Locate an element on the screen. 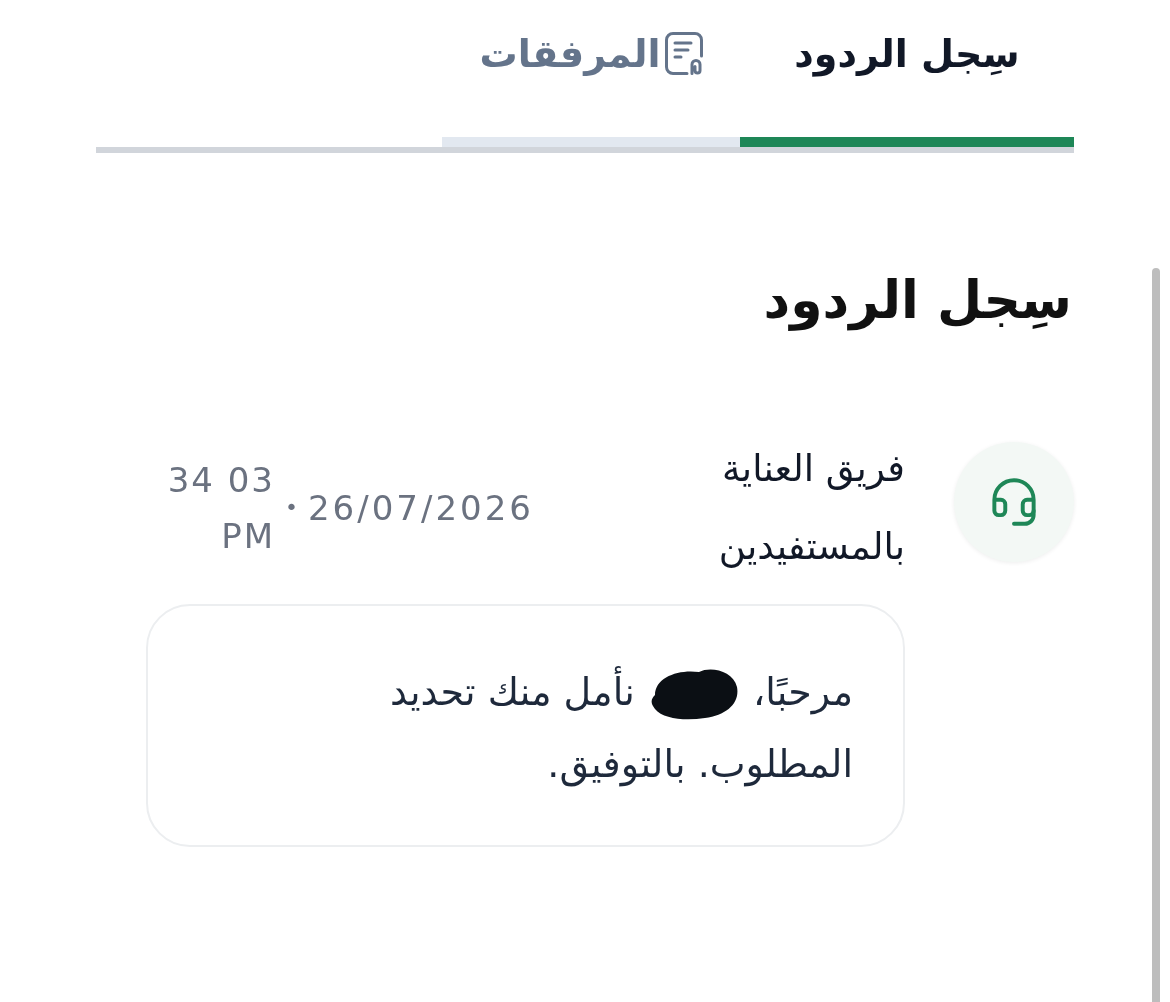 The width and height of the screenshot is (1170, 1002). tab: سِجل الردود is located at coordinates (907, 73).